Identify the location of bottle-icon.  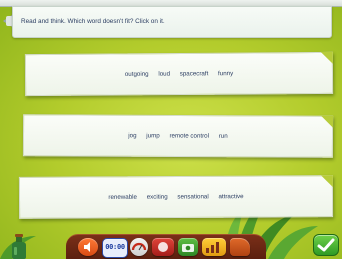
(19, 246).